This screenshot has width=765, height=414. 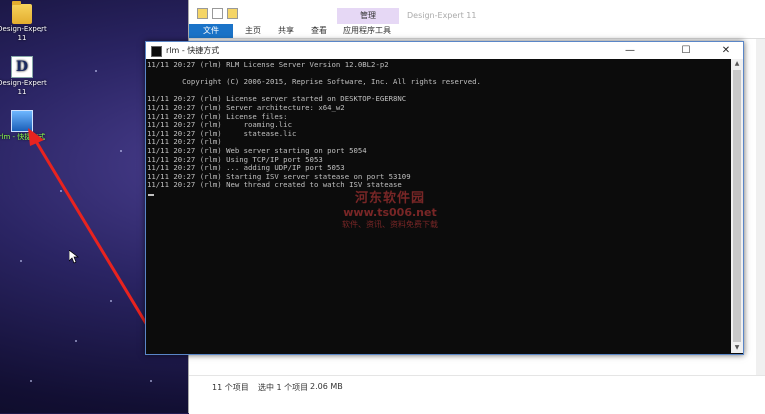 I want to click on tab-file: 文件, so click(x=211, y=31).